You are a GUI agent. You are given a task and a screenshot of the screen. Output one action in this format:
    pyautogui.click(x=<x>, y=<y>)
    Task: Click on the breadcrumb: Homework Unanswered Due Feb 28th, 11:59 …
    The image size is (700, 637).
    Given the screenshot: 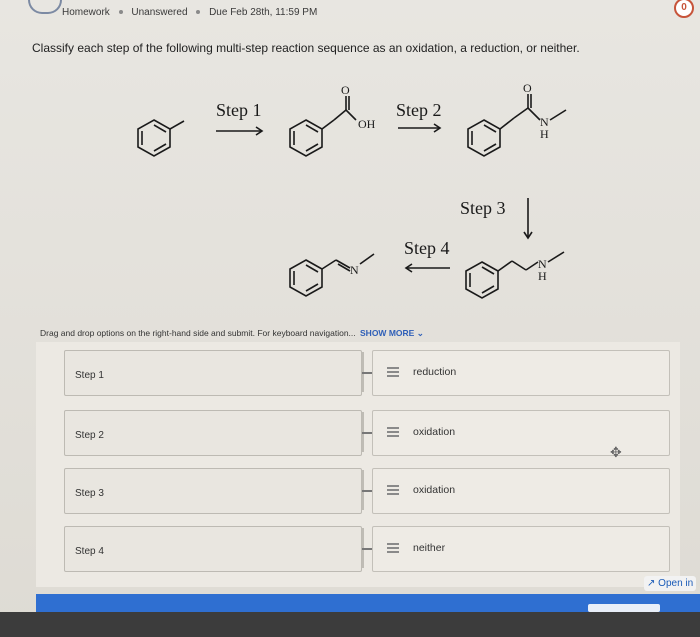 What is the action you would take?
    pyautogui.click(x=189, y=12)
    